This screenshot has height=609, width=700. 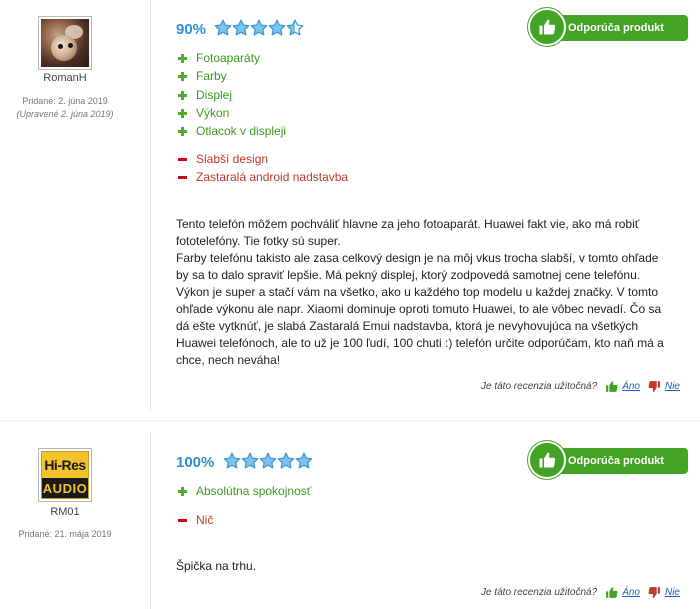 I want to click on pros-list: Absolútna spokojnosť, so click(x=243, y=491).